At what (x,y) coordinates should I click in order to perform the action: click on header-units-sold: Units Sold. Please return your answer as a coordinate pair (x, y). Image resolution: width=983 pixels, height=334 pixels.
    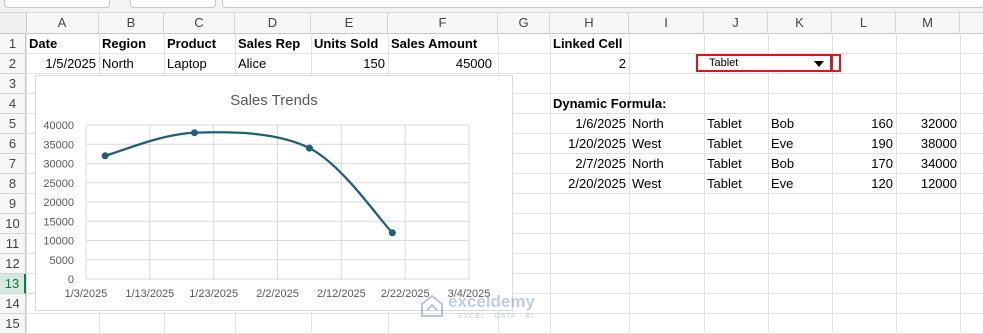
    Looking at the image, I should click on (349, 44).